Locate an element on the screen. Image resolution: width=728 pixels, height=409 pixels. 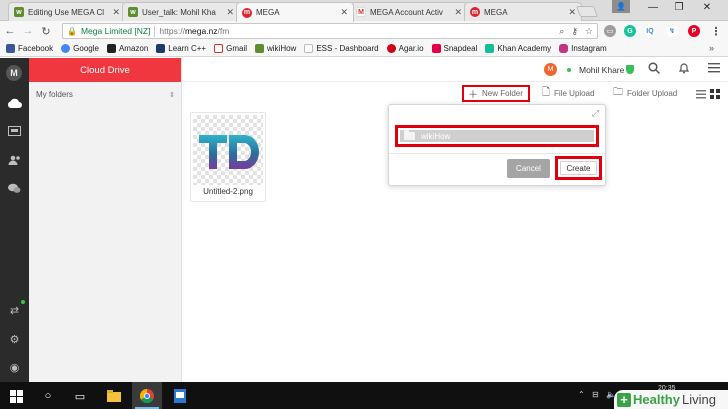
reload-icon: ↻ is located at coordinates (46, 31).